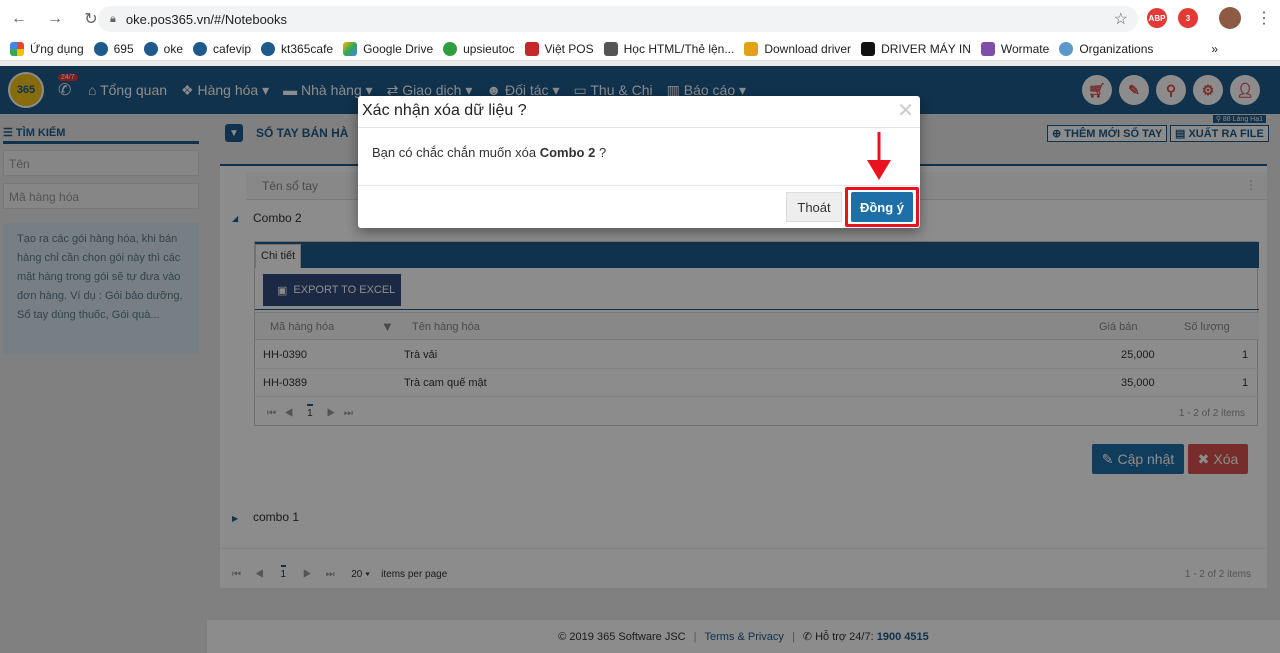 This screenshot has width=1280, height=653. Describe the element at coordinates (113, 18) in the screenshot. I see `lock-icon: 🔒︎` at that location.